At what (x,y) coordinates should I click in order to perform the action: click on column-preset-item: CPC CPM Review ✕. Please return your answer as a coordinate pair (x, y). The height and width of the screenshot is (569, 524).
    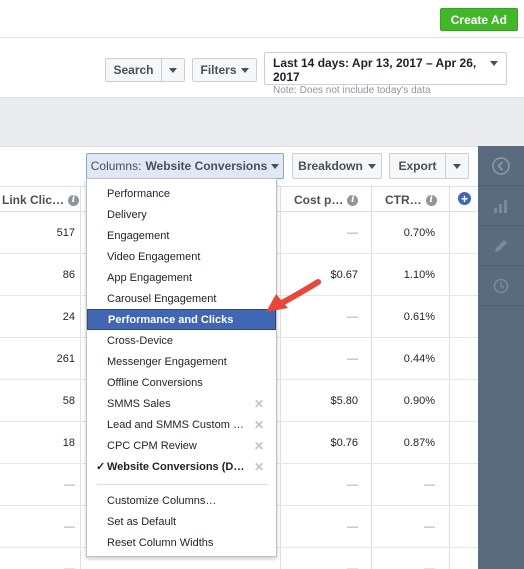
    Looking at the image, I should click on (181, 445).